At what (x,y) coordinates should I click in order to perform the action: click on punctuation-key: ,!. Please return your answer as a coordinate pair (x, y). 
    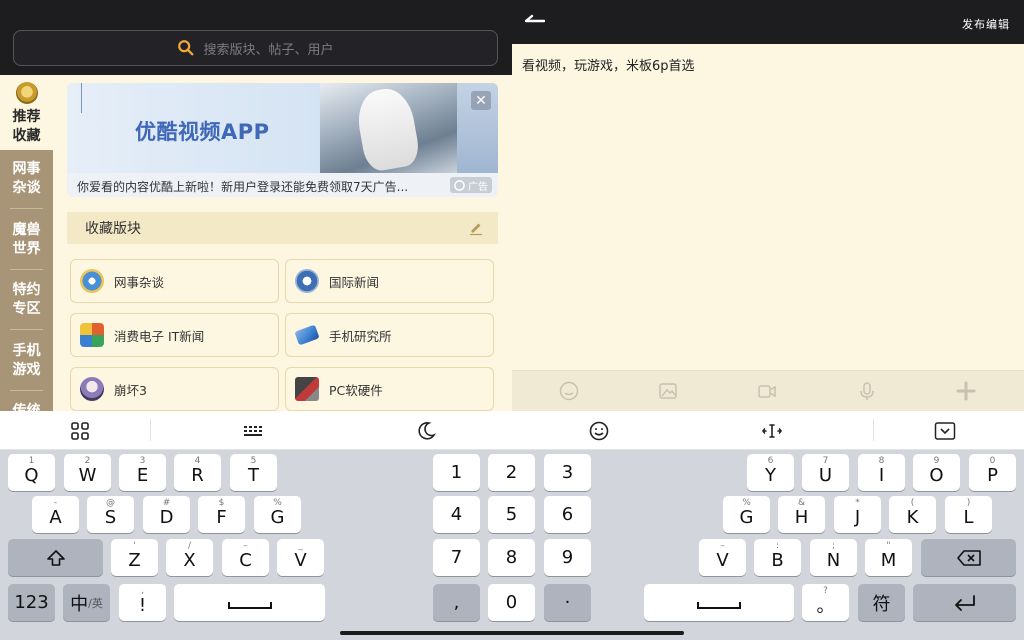
    Looking at the image, I should click on (142, 602).